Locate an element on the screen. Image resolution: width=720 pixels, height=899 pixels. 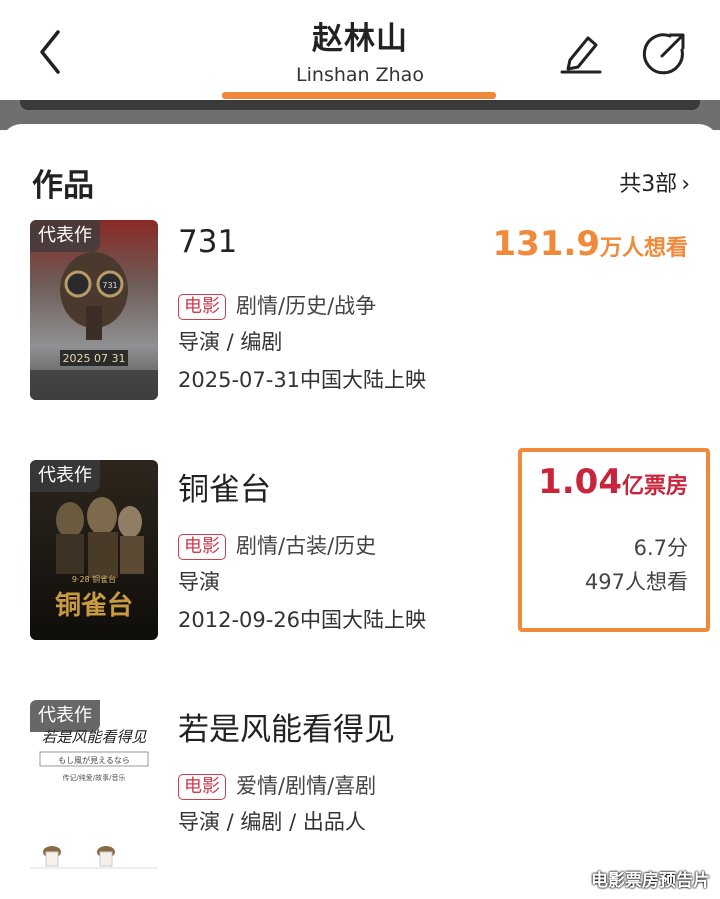
poster-sub-line: 传记/纯爱/故事/音乐 is located at coordinates (93, 777).